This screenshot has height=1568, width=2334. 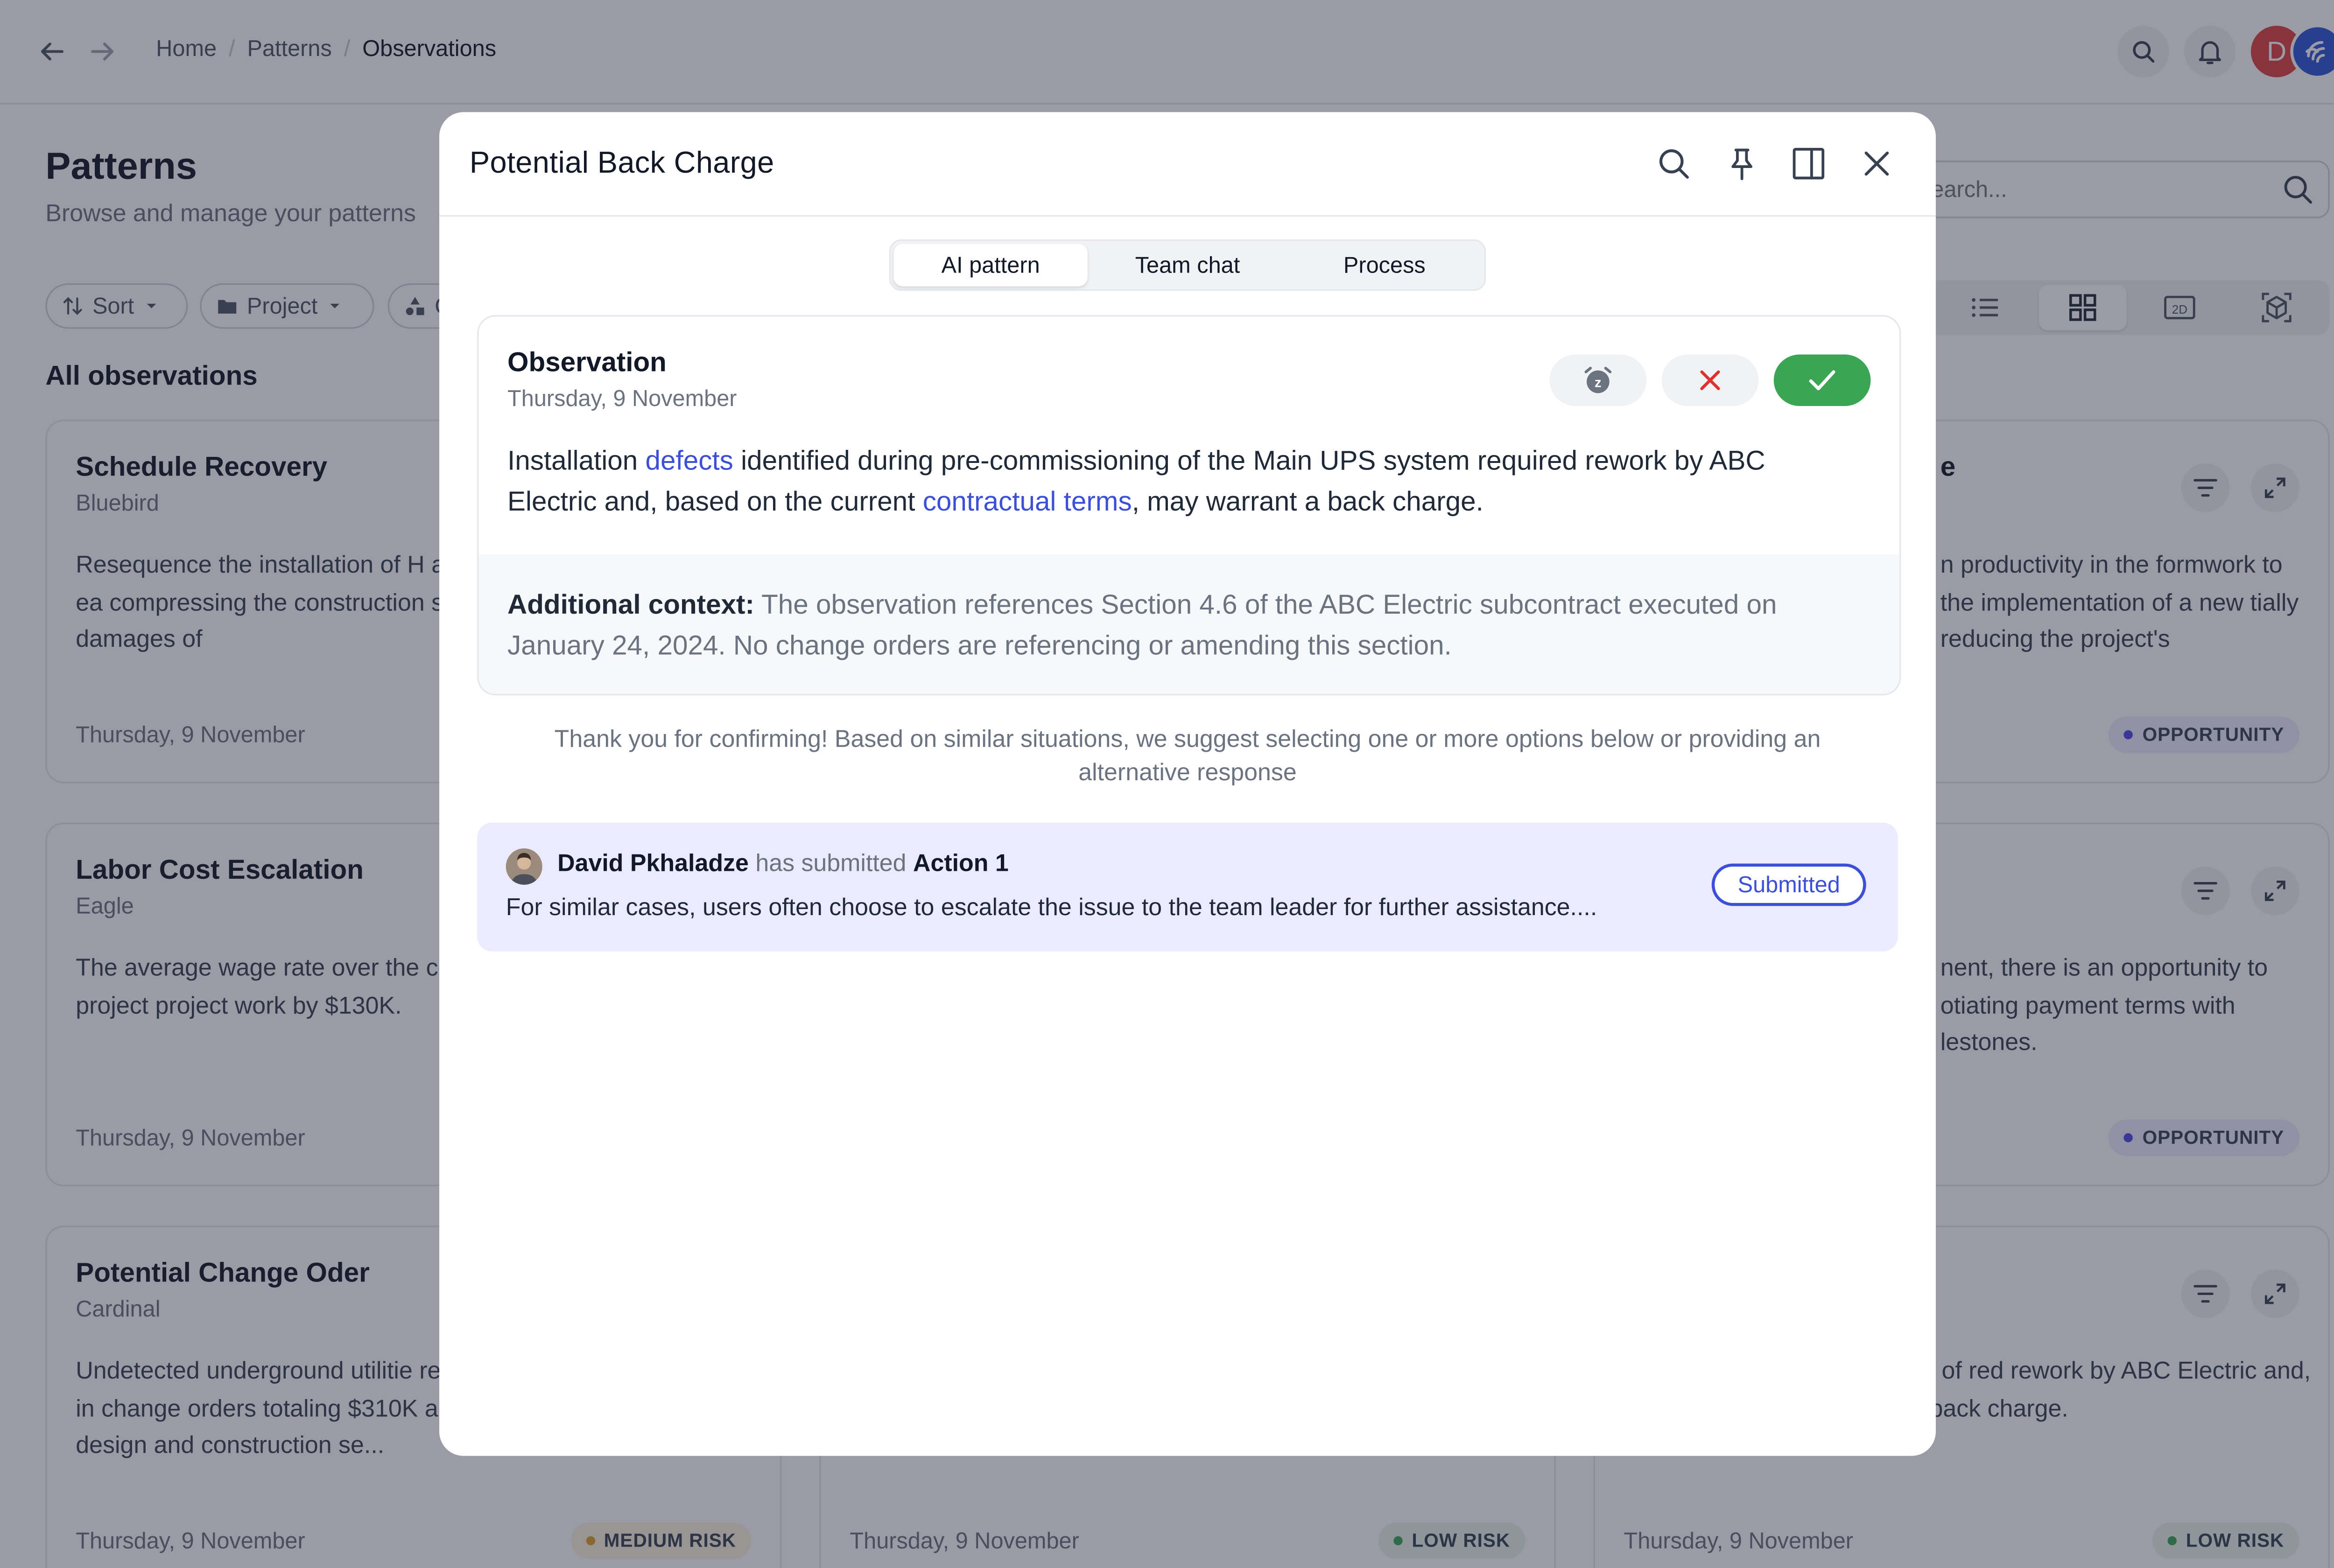 What do you see at coordinates (1187, 164) in the screenshot?
I see `modal-header: Potential Back Charge` at bounding box center [1187, 164].